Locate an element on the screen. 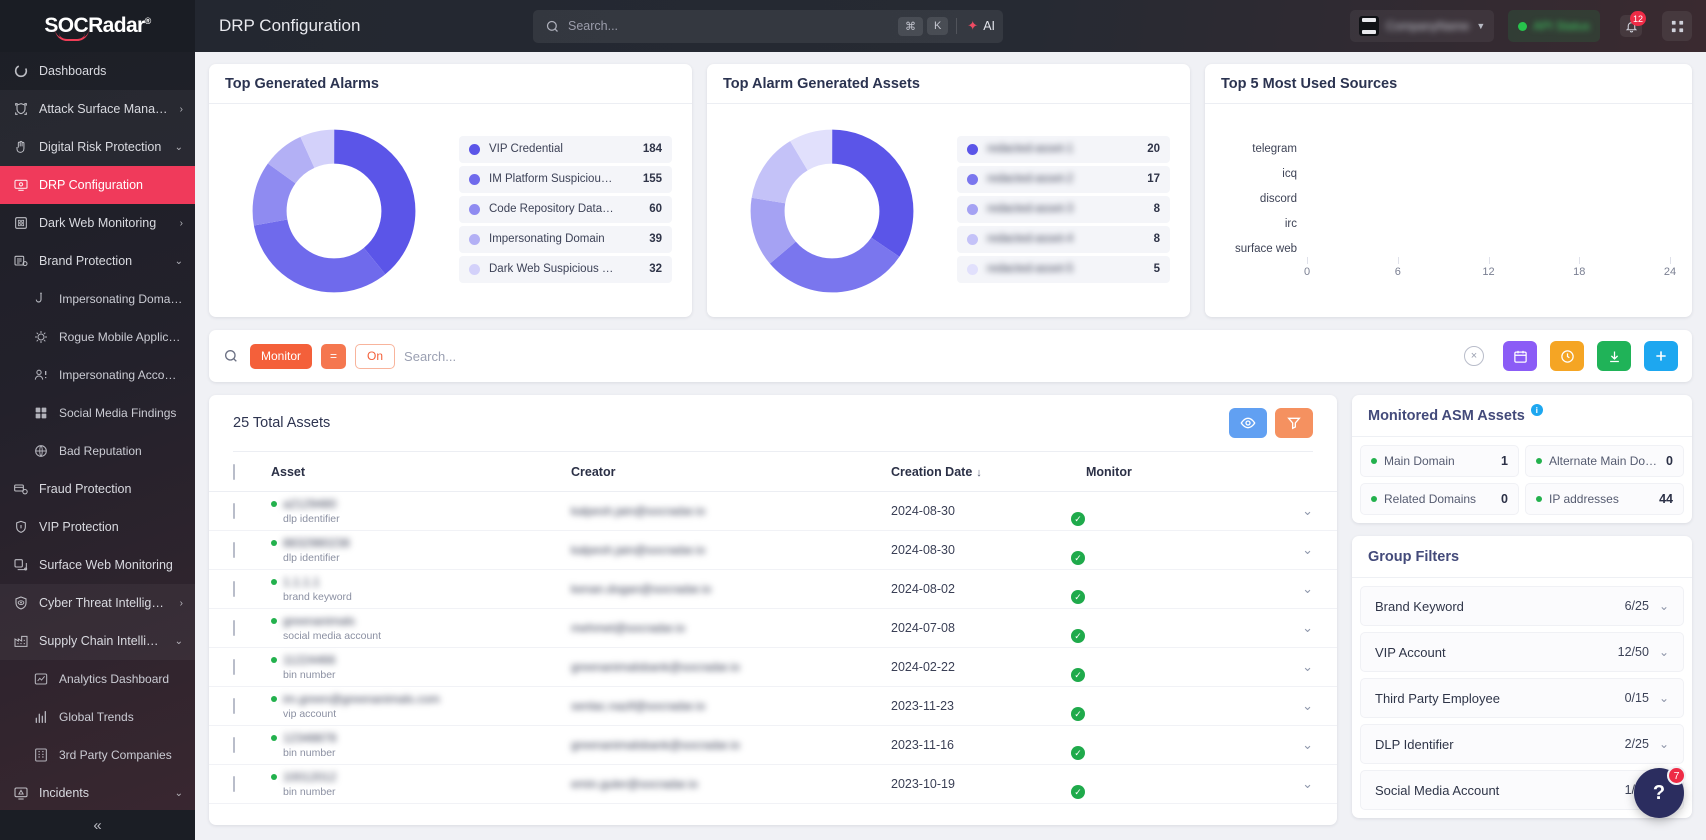  download-button is located at coordinates (1614, 356).